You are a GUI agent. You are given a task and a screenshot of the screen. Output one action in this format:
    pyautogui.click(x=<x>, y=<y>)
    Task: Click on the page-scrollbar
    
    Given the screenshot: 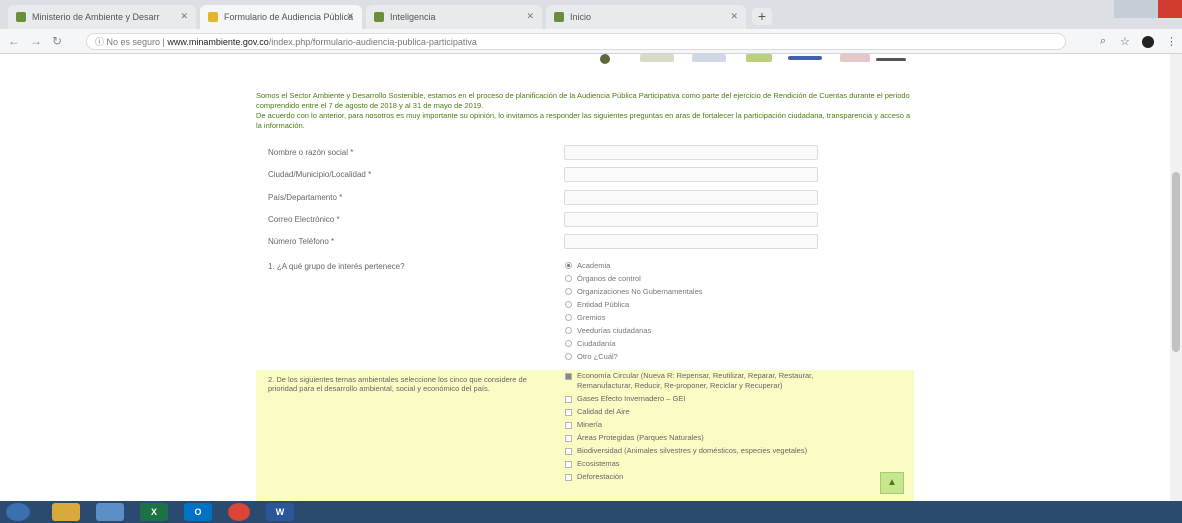 What is the action you would take?
    pyautogui.click(x=1176, y=277)
    